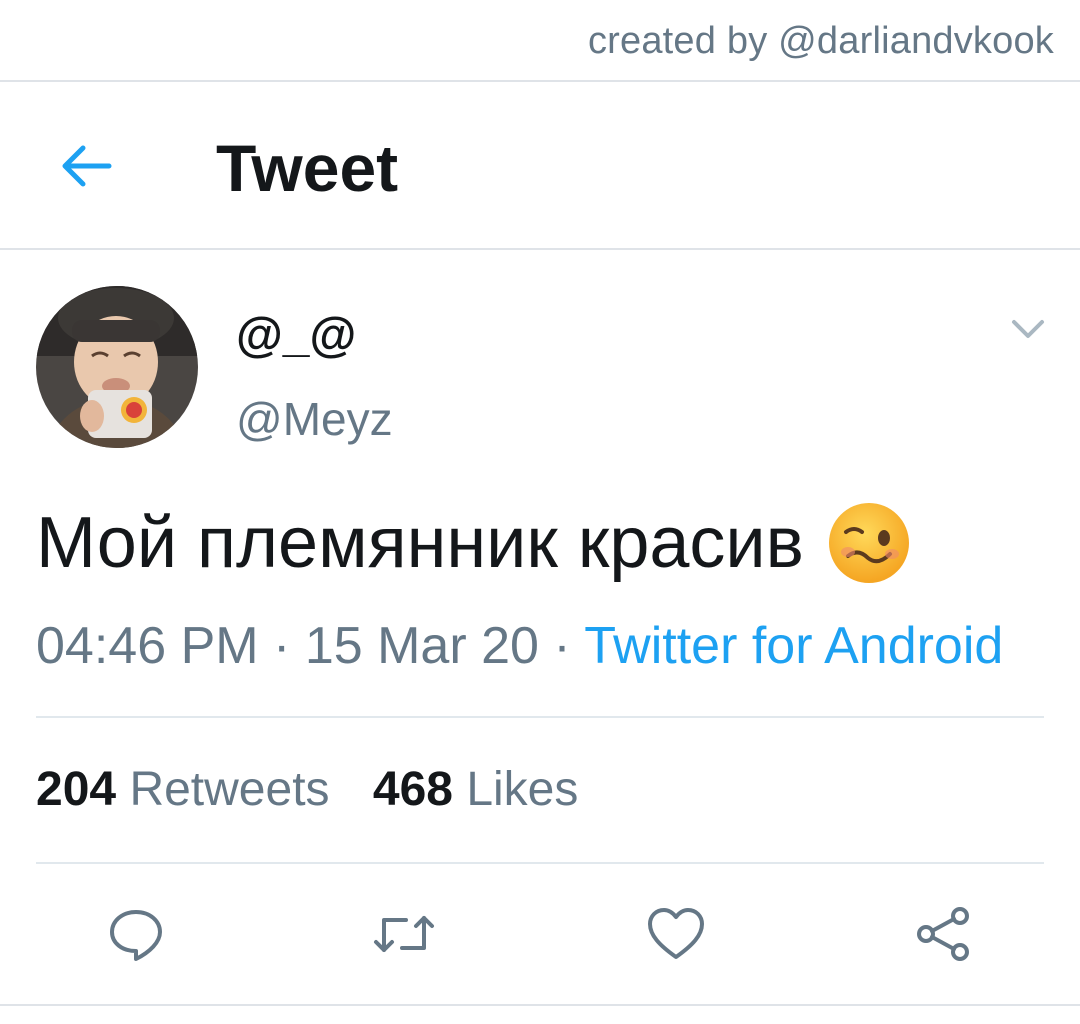 The image size is (1080, 1024). I want to click on retweet-button, so click(404, 934).